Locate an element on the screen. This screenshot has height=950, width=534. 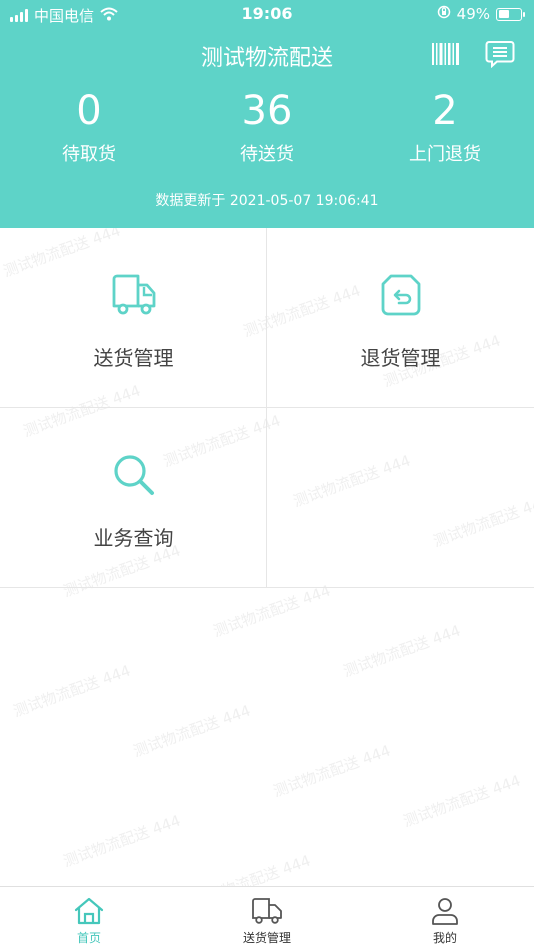
status-right: 49% is located at coordinates (481, 14).